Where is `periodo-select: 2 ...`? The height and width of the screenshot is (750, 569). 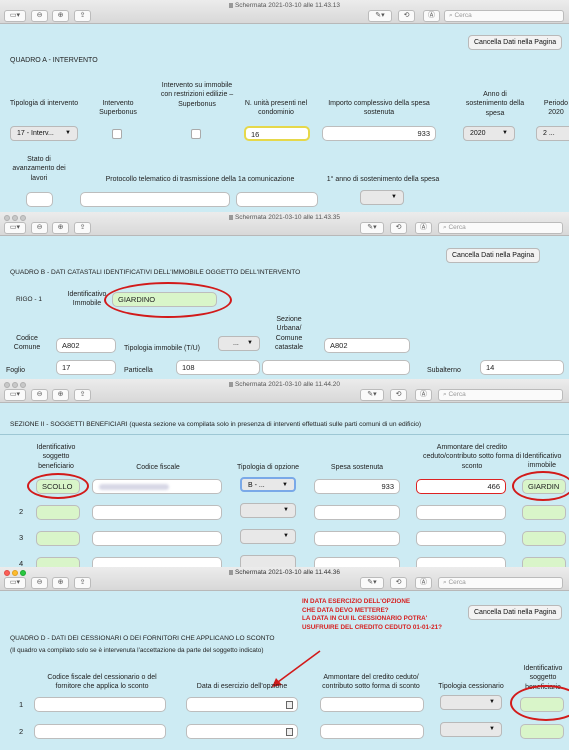 periodo-select: 2 ... is located at coordinates (552, 133).